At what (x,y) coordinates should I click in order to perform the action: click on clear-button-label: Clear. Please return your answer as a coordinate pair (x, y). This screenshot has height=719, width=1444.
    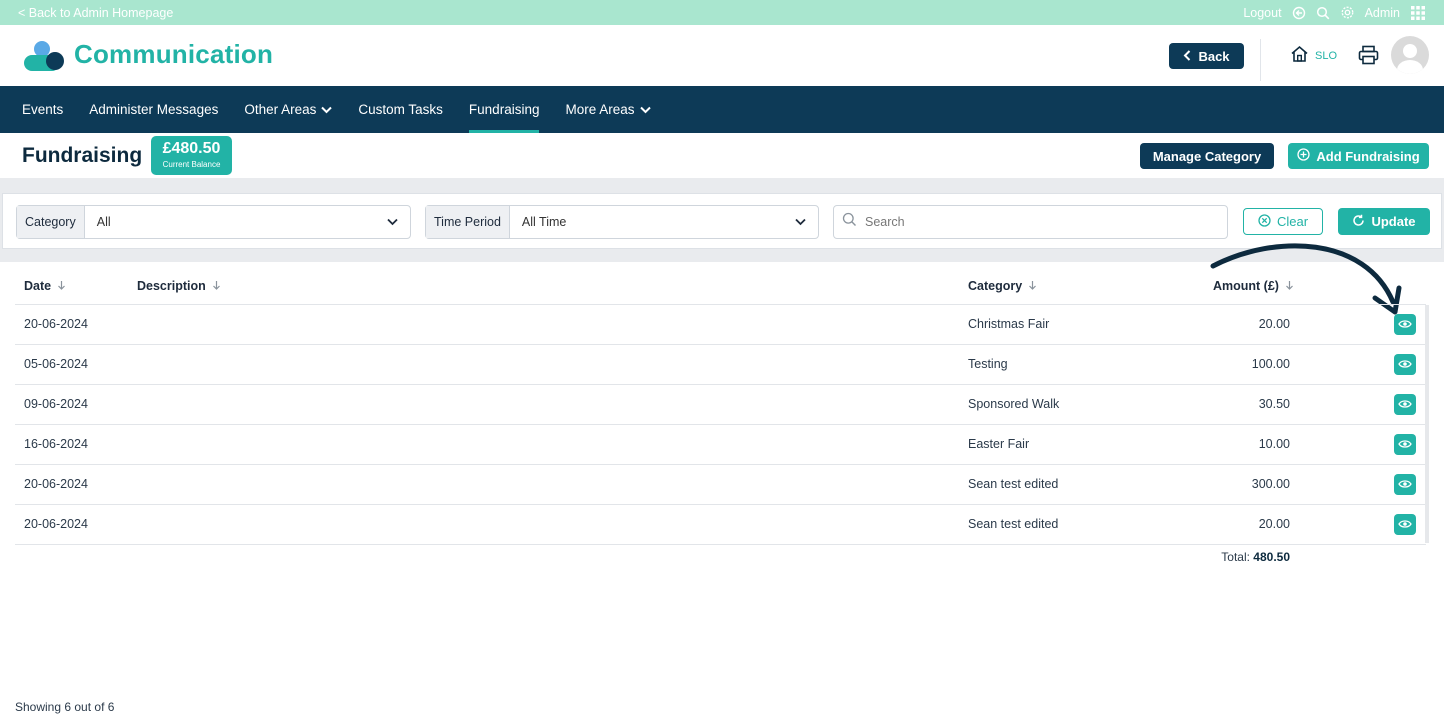
    Looking at the image, I should click on (1292, 221).